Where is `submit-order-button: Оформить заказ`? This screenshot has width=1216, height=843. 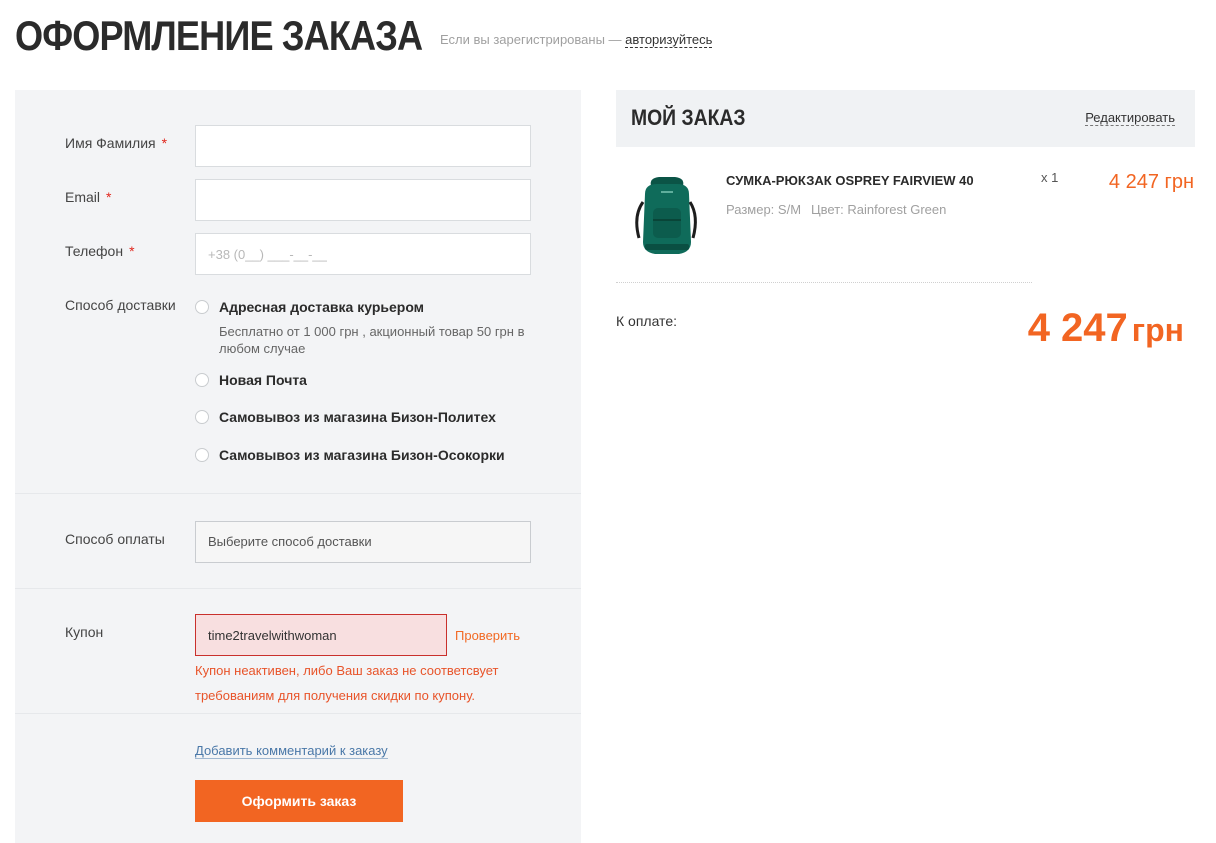
submit-order-button: Оформить заказ is located at coordinates (299, 801).